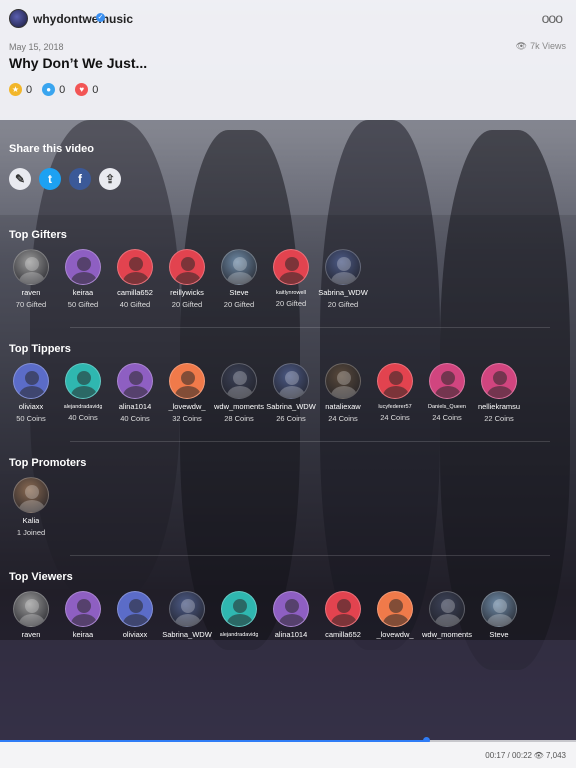 Image resolution: width=576 pixels, height=768 pixels. What do you see at coordinates (344, 264) in the screenshot?
I see `avatar-head` at bounding box center [344, 264].